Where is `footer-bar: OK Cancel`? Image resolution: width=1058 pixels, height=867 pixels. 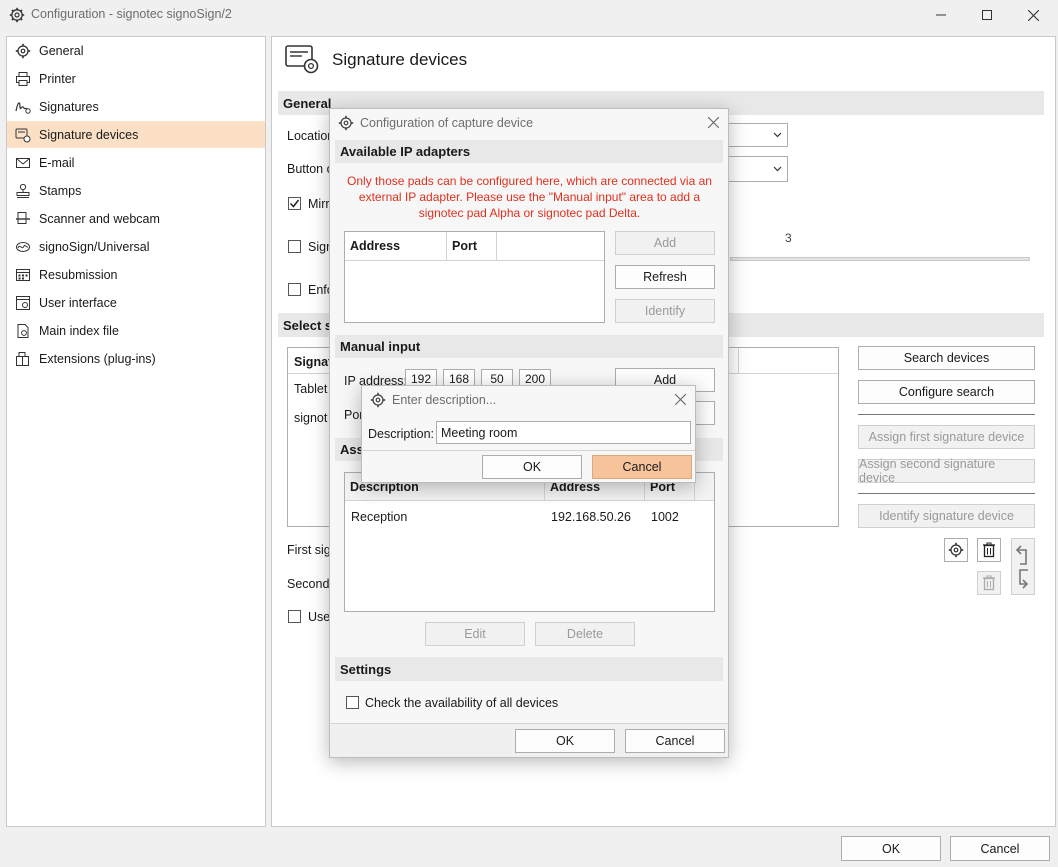 footer-bar: OK Cancel is located at coordinates (529, 847).